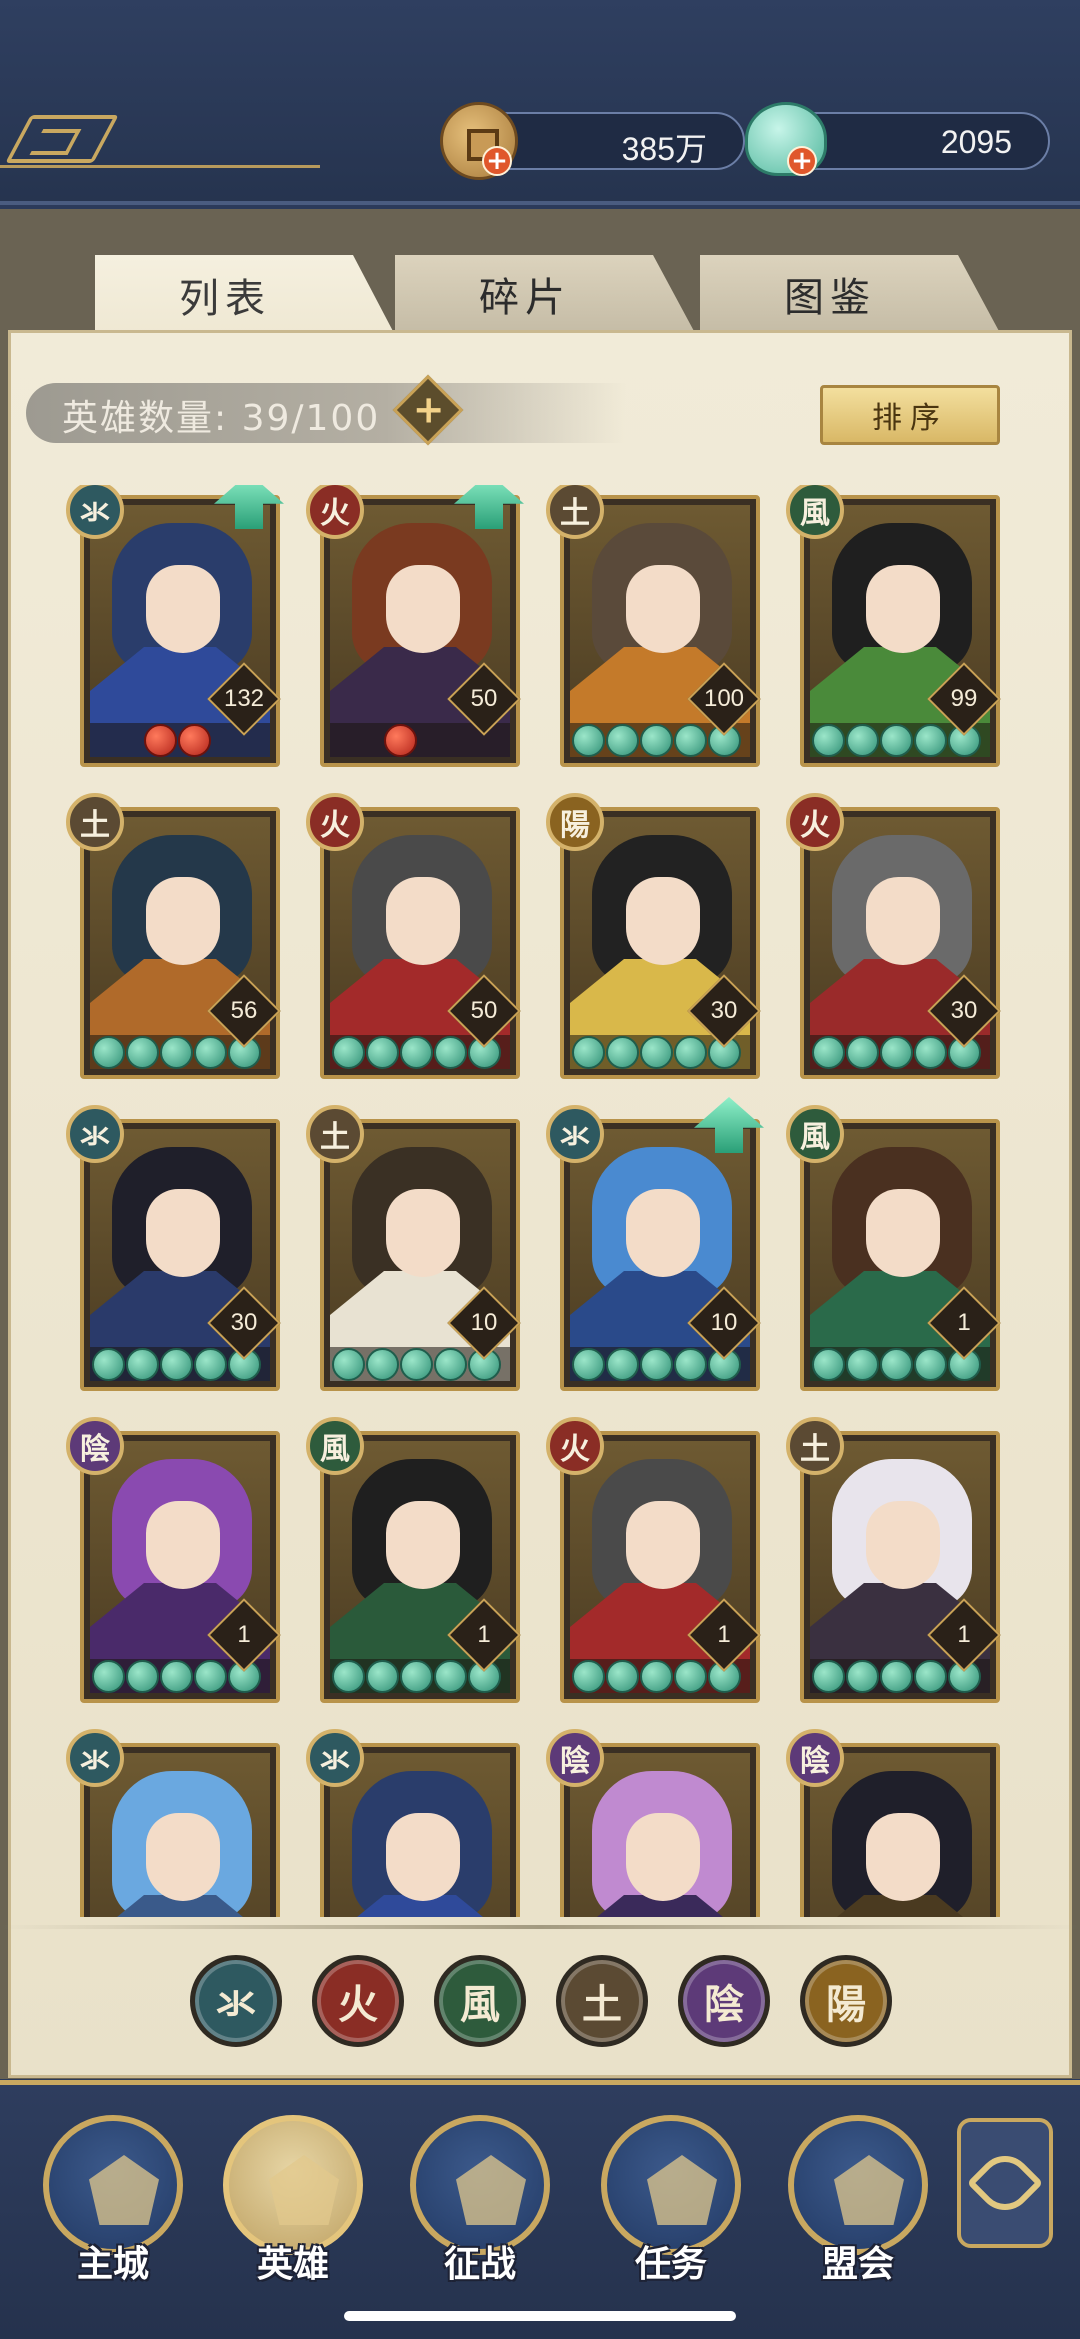 The height and width of the screenshot is (2339, 1080). I want to click on hero-card: 99, so click(900, 631).